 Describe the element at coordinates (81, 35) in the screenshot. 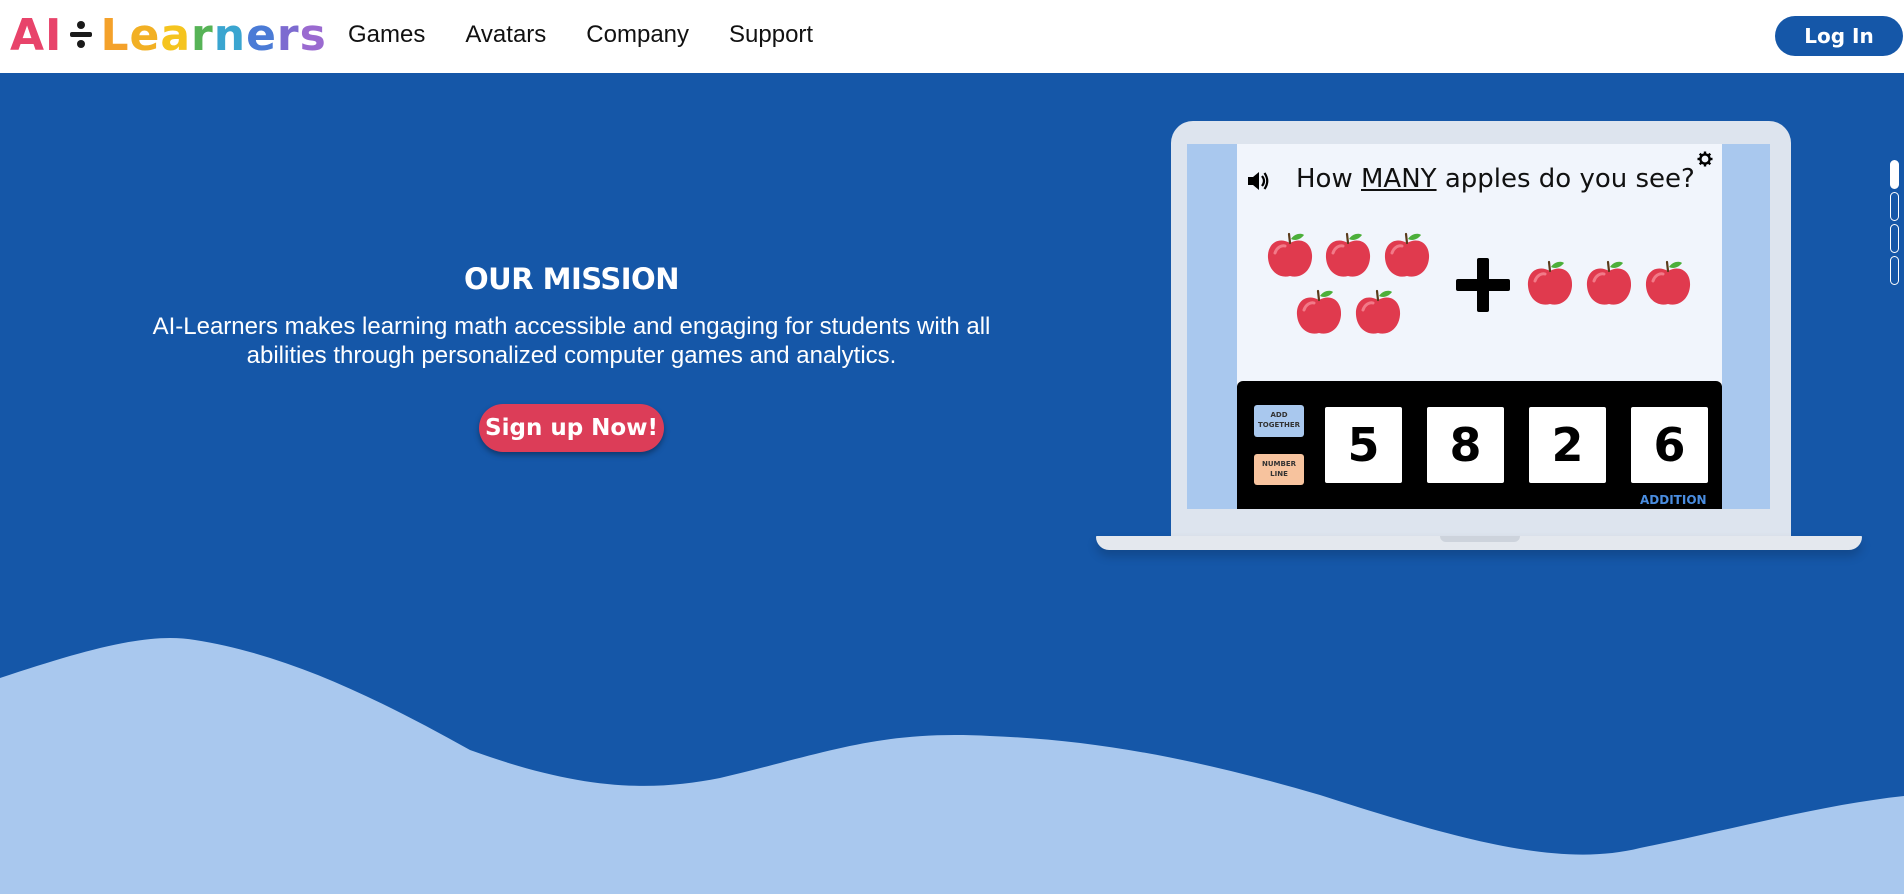

I see `division-icon` at that location.